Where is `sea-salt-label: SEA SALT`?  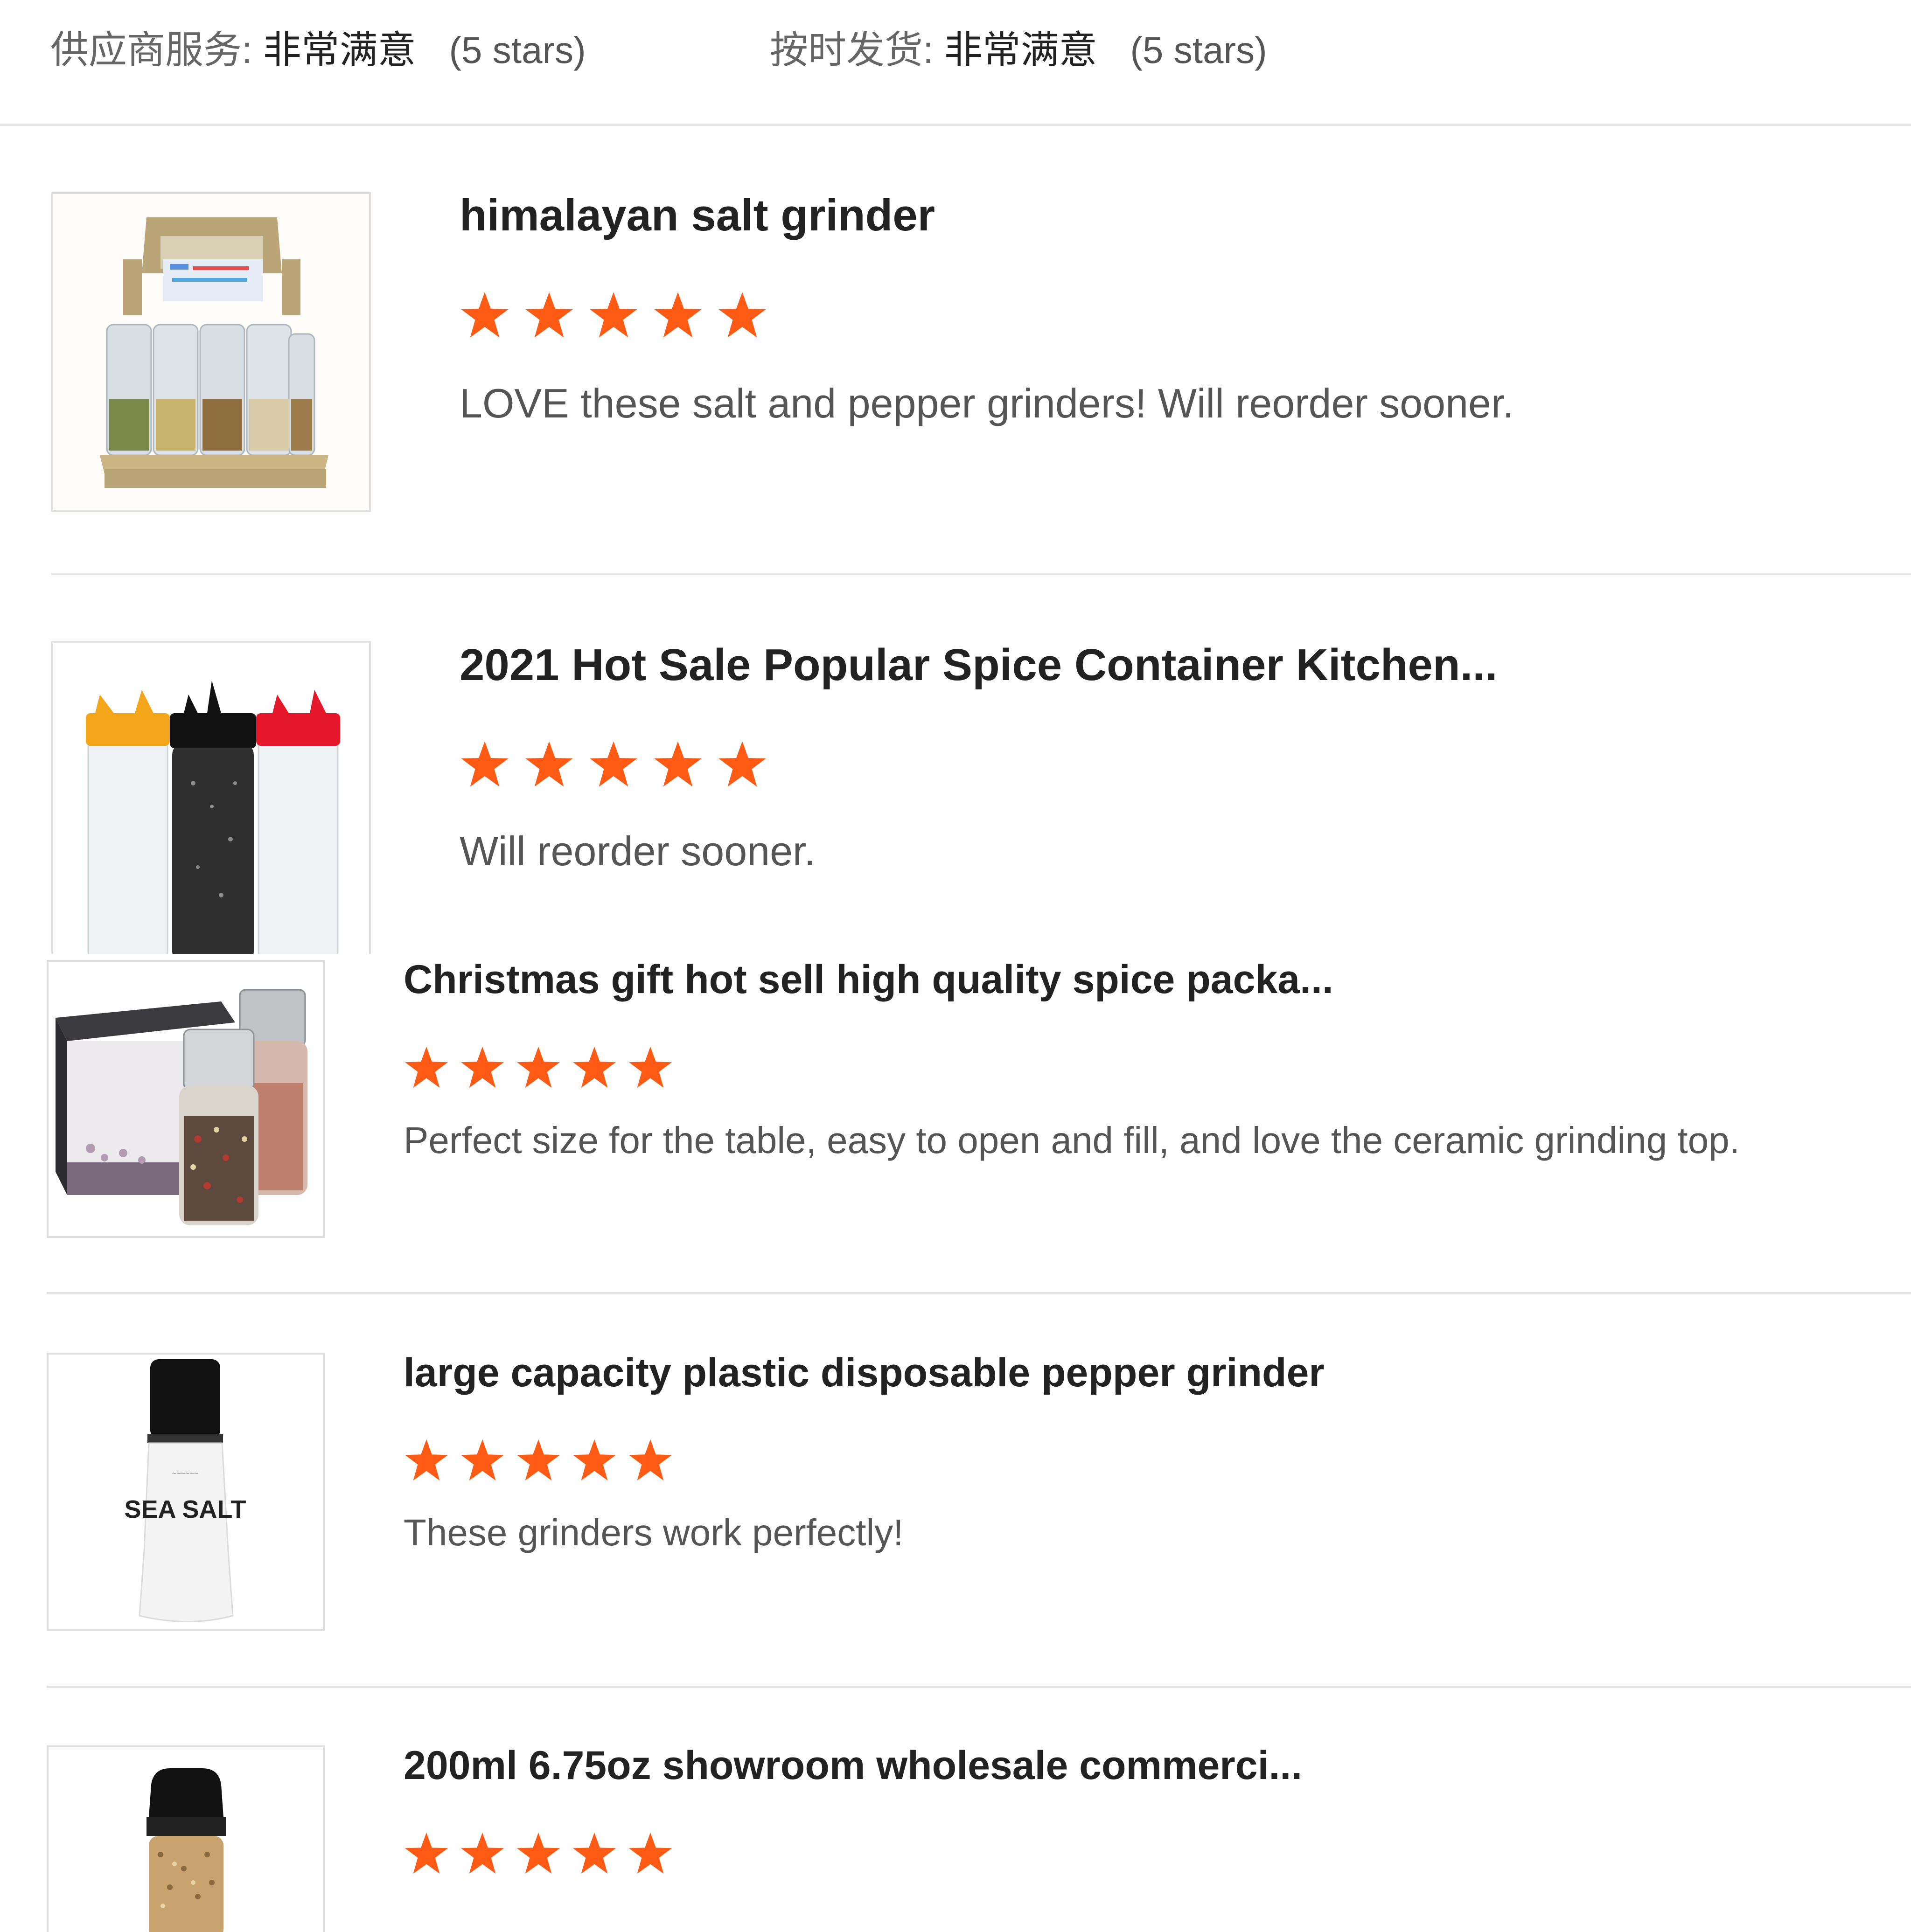
sea-salt-label: SEA SALT is located at coordinates (185, 1509).